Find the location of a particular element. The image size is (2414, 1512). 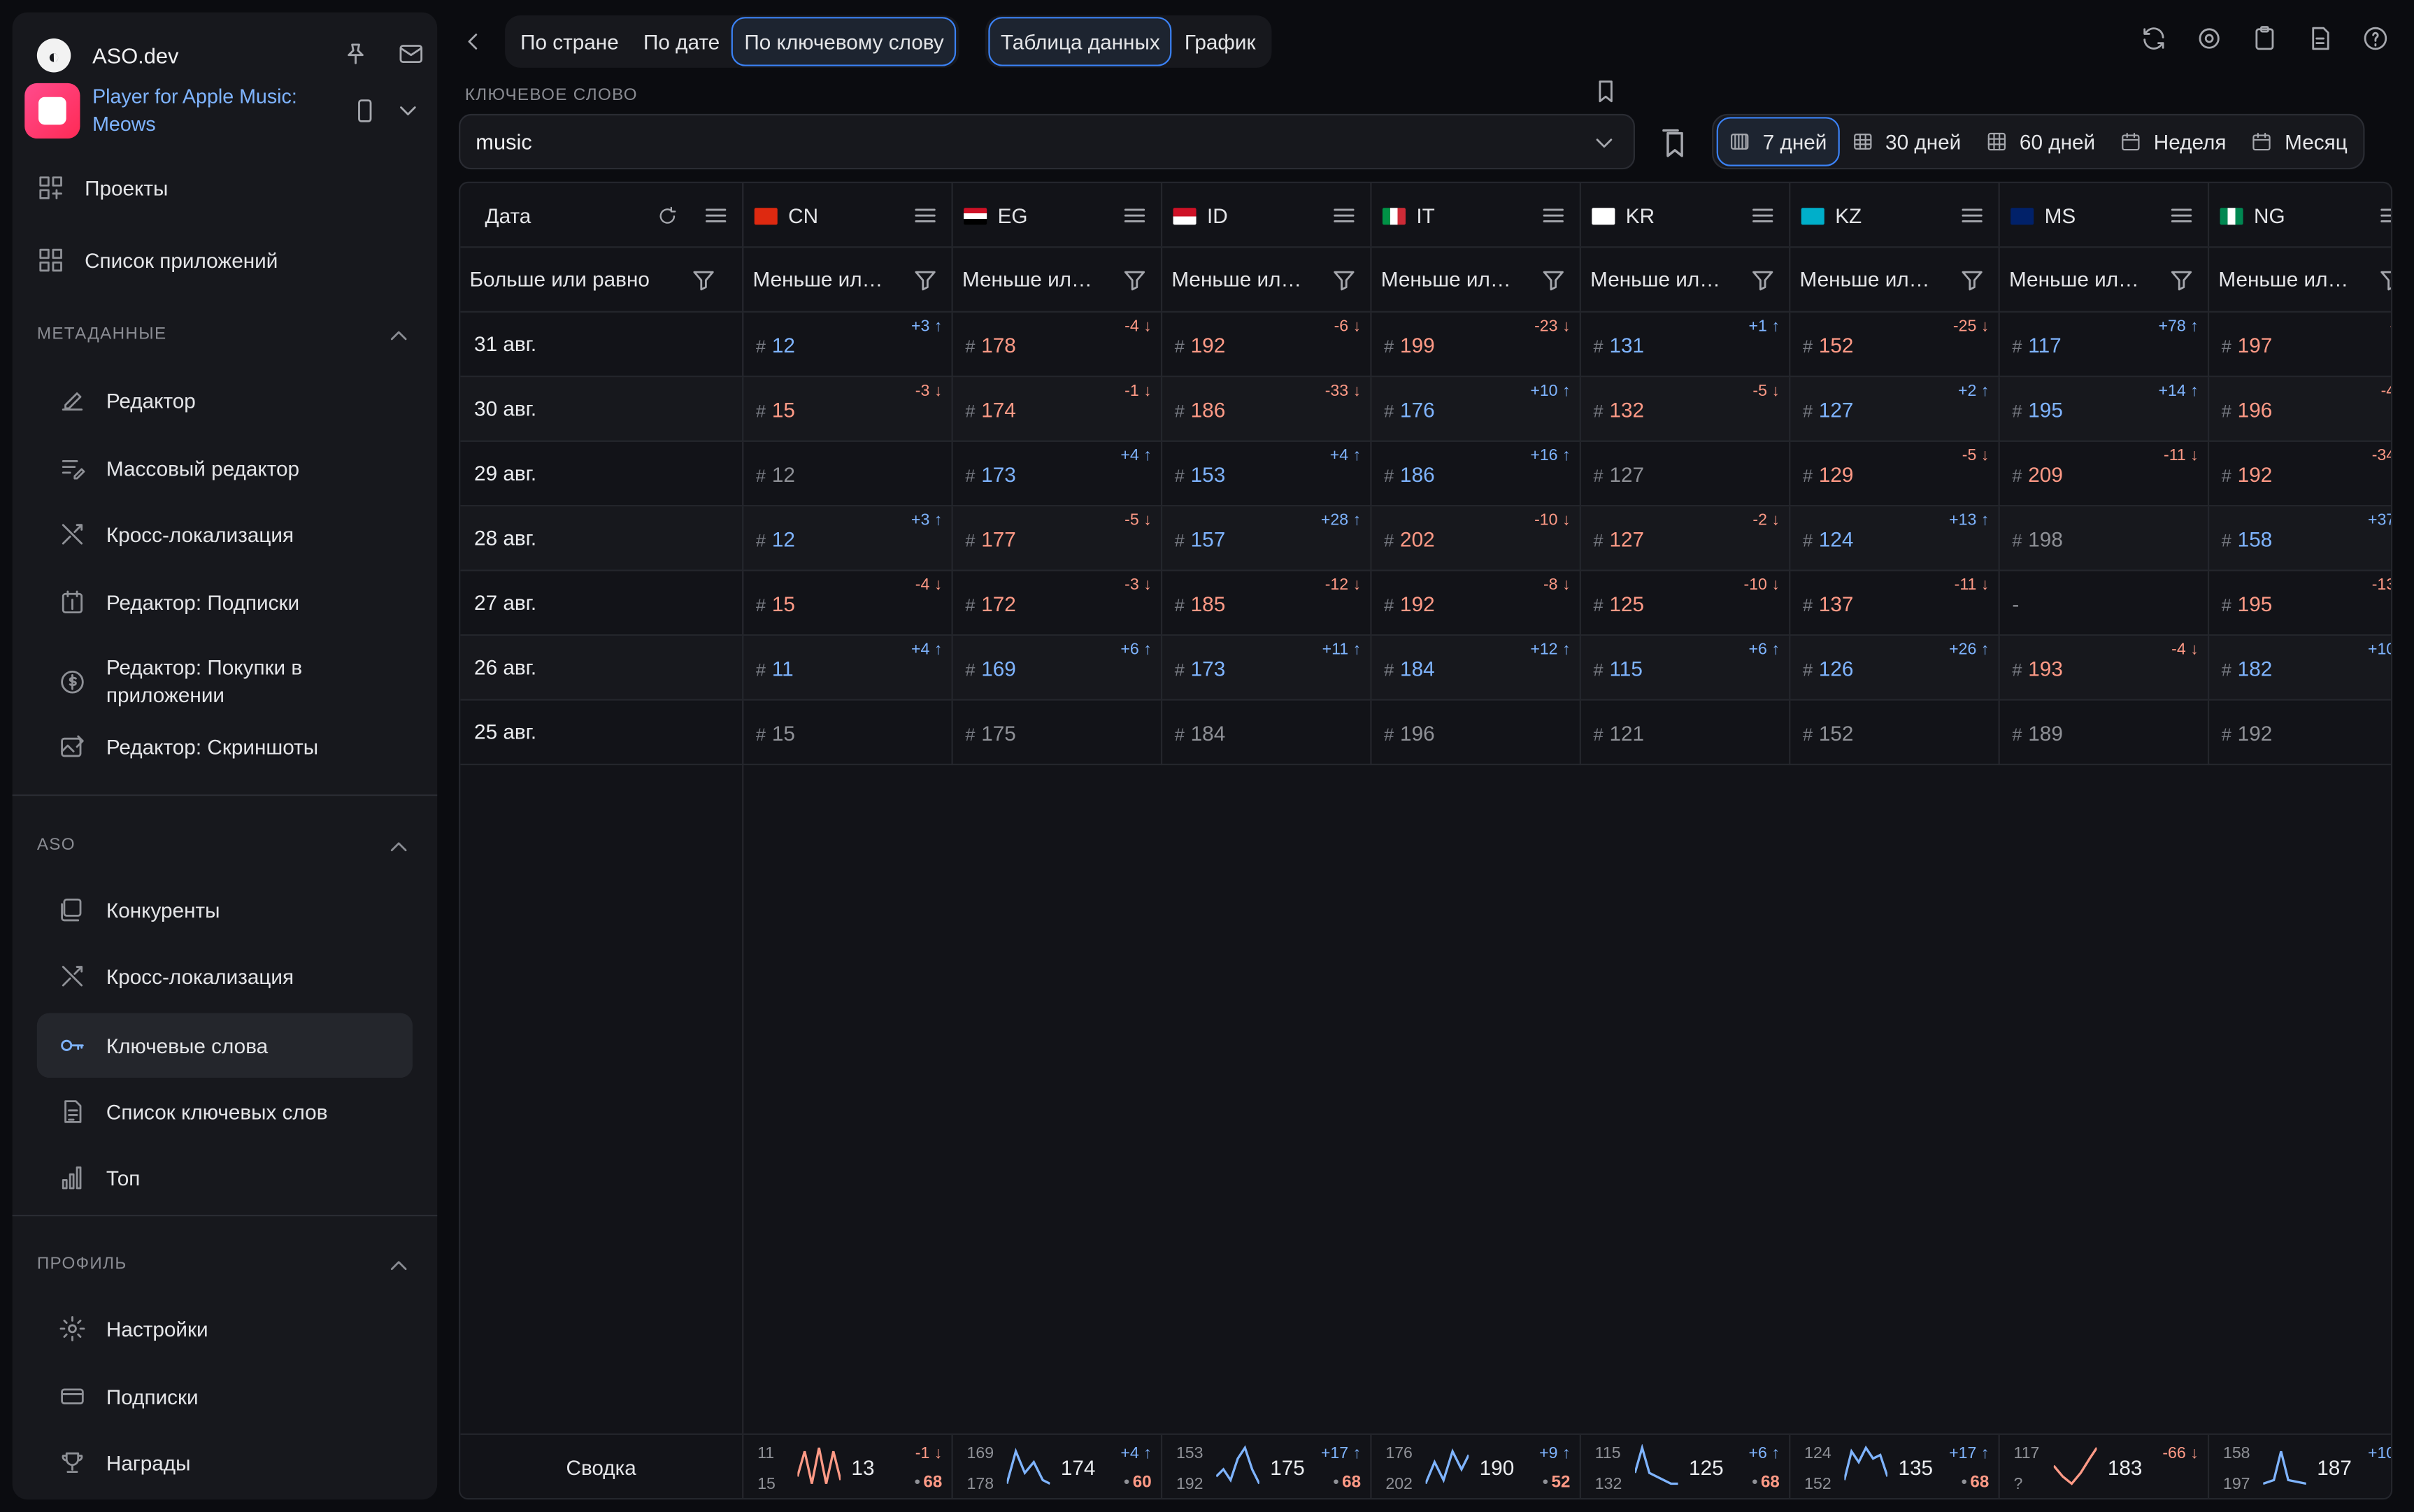

rank-cell: #169 +6 ↑ is located at coordinates (1056, 668).